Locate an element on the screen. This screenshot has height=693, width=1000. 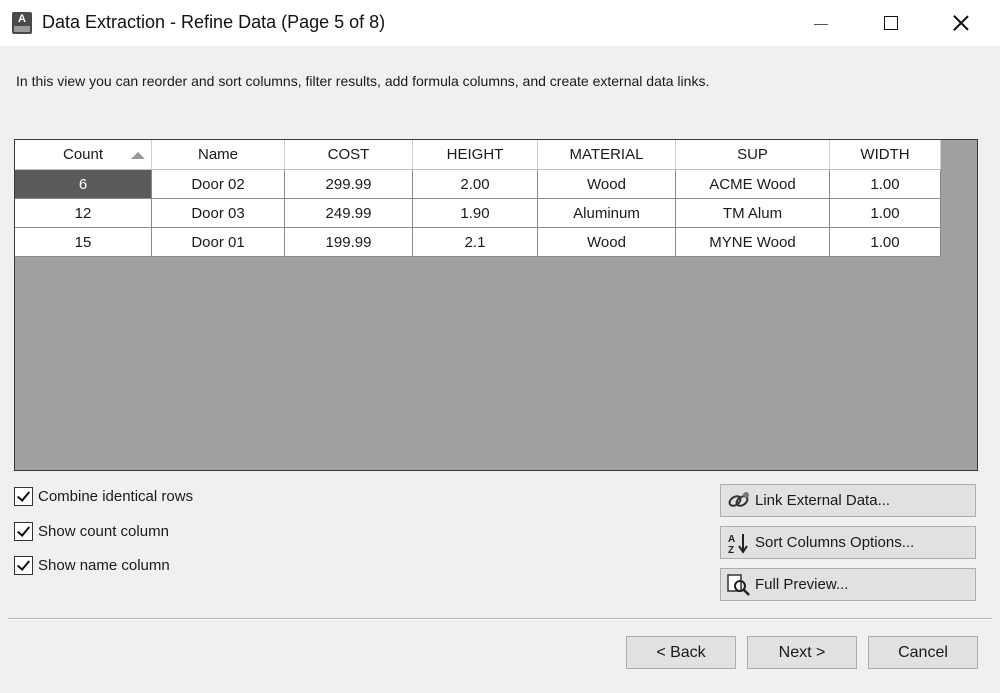
autocad-app-icon: A is located at coordinates (22, 23).